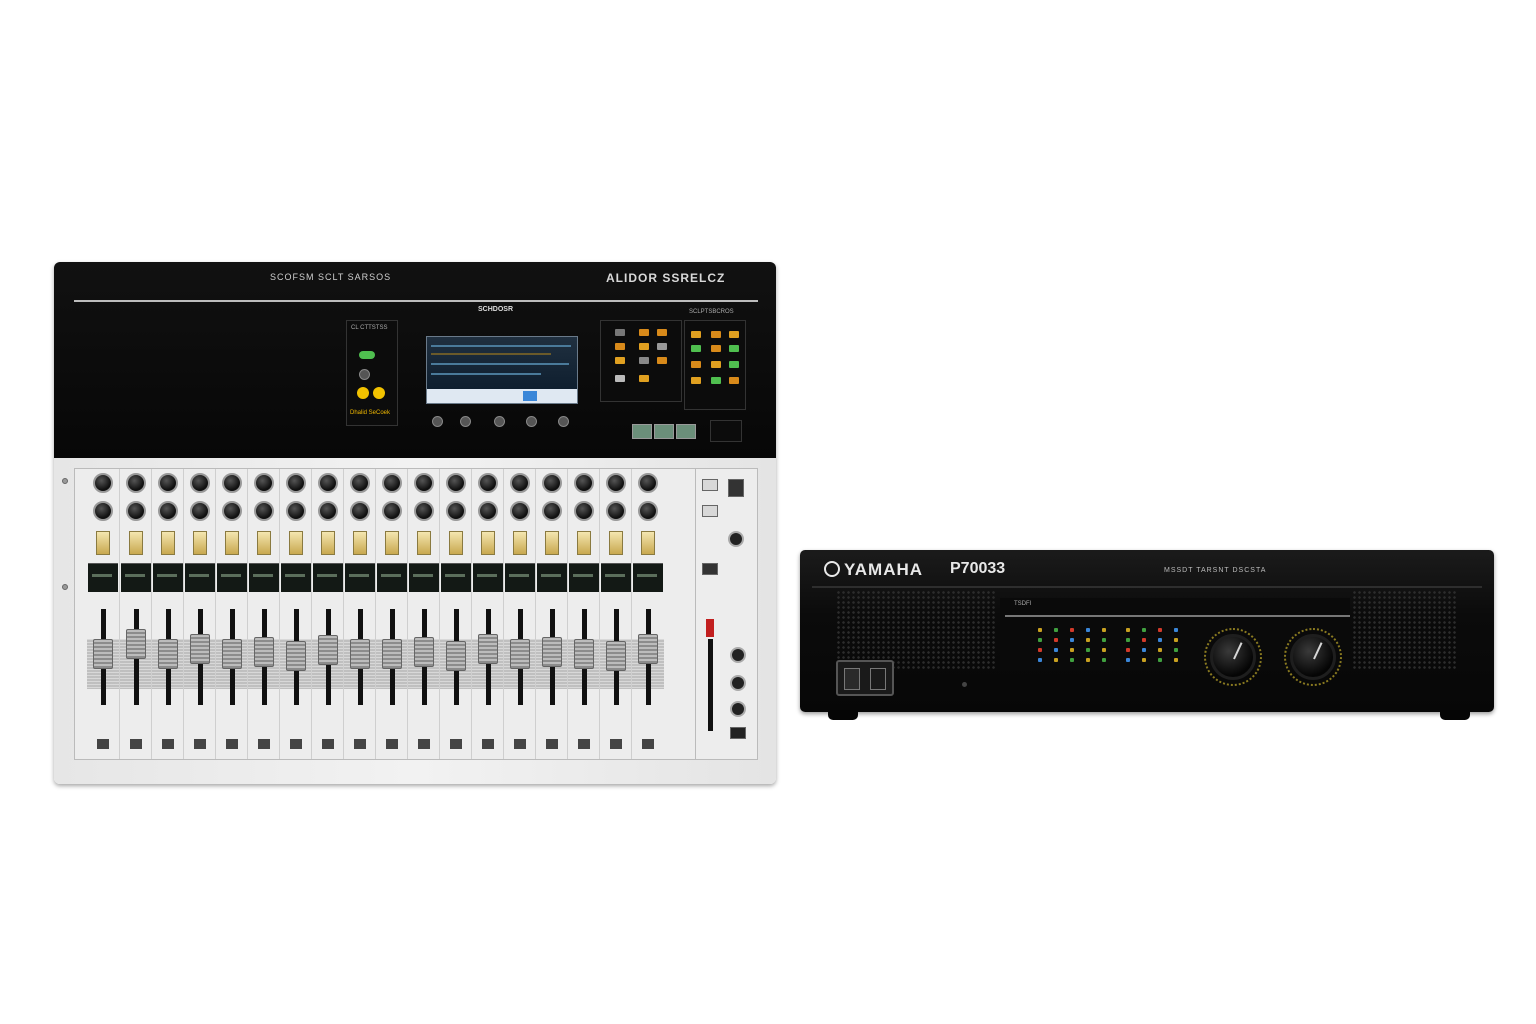 The image size is (1536, 1024). What do you see at coordinates (865, 678) in the screenshot?
I see `power-switch` at bounding box center [865, 678].